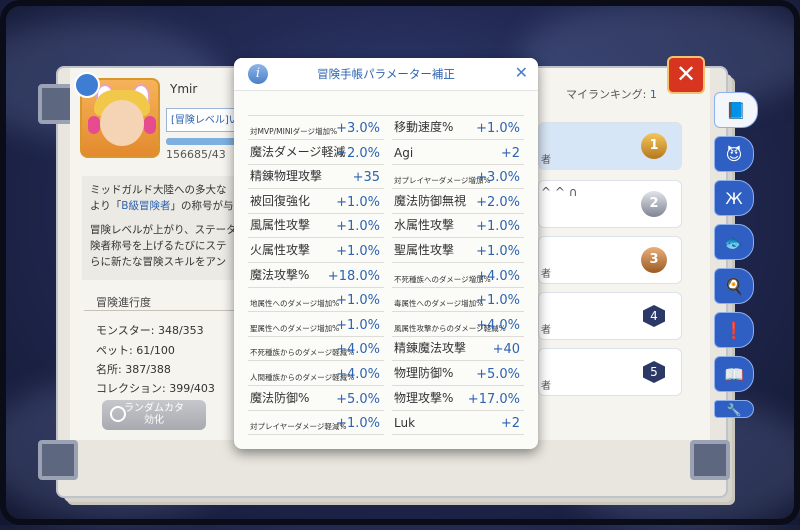  I want to click on parameter-label: 対プレイヤーダメージ軽減%, so click(298, 427).